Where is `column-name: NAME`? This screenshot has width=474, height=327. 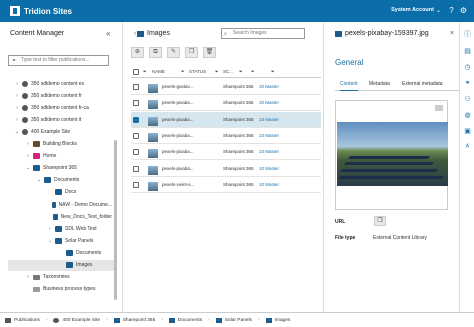
column-name: NAME is located at coordinates (158, 71).